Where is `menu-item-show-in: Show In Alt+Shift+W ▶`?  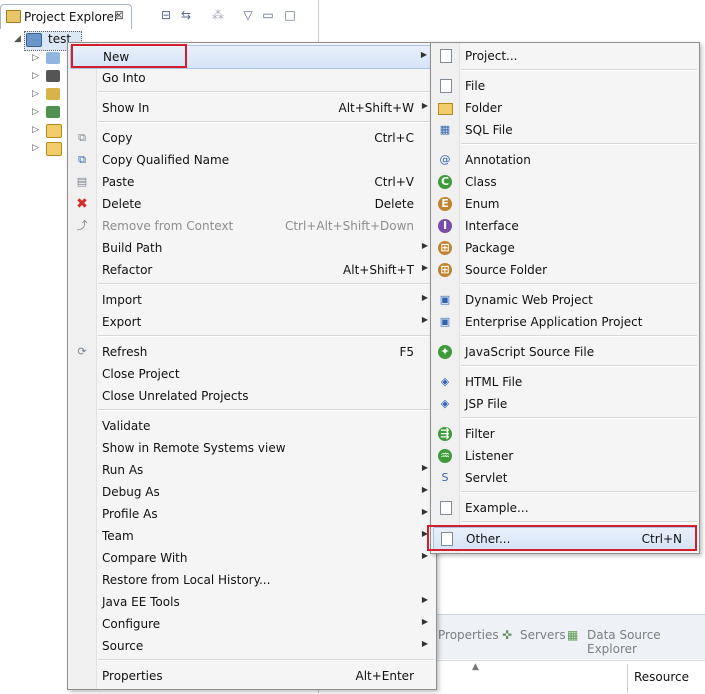
menu-item-show-in: Show In Alt+Shift+W ▶ is located at coordinates (252, 108).